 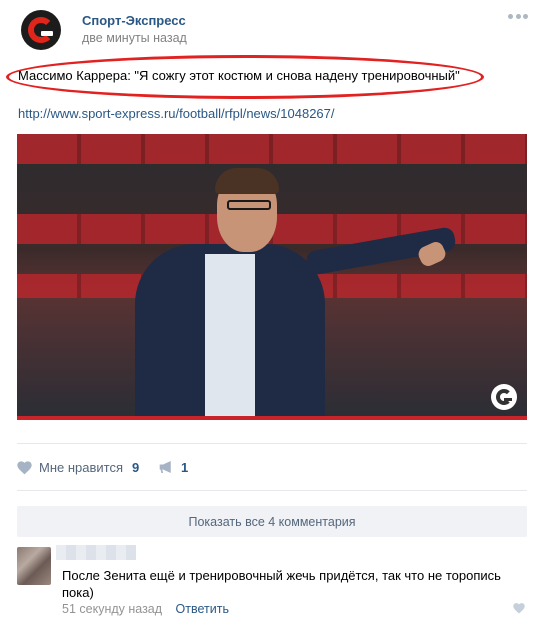 I want to click on share-count: 1, so click(x=185, y=467).